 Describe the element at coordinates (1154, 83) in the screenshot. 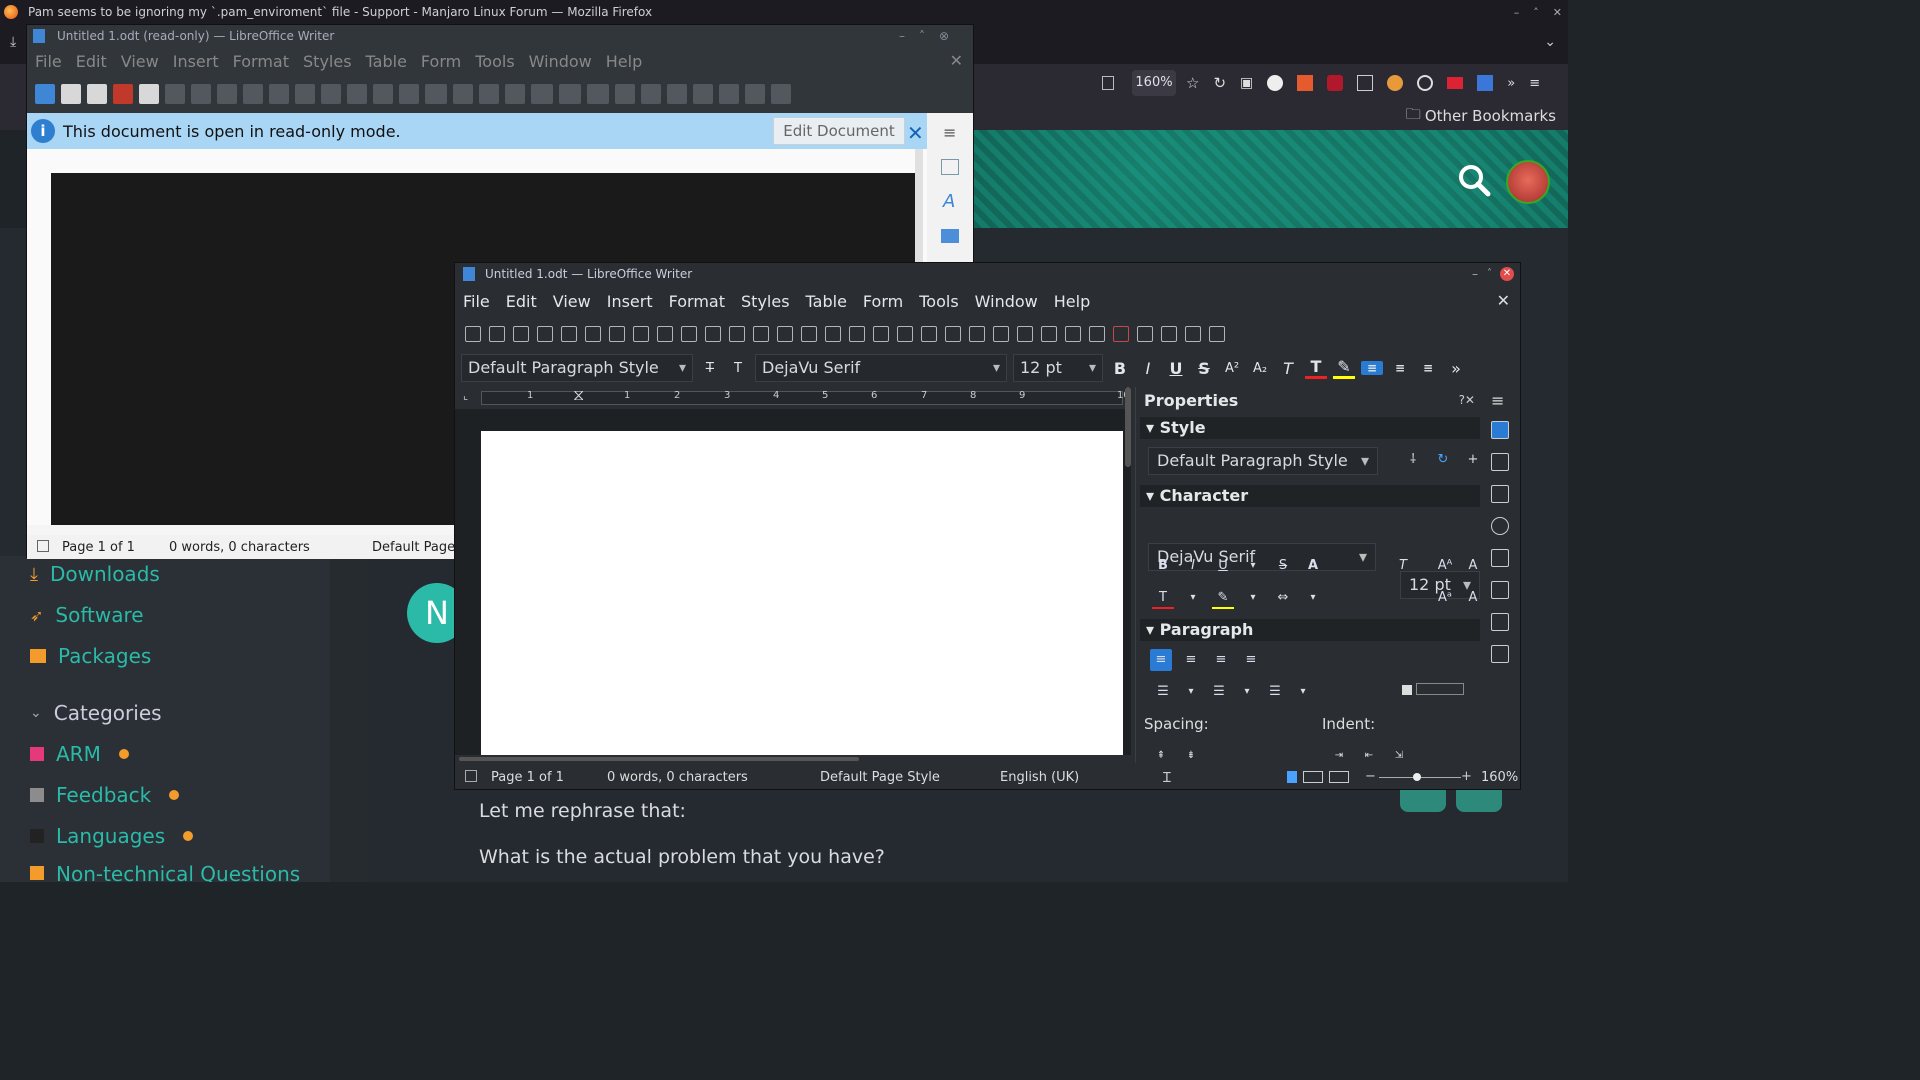

I see `zoom-indicator: 160%` at that location.